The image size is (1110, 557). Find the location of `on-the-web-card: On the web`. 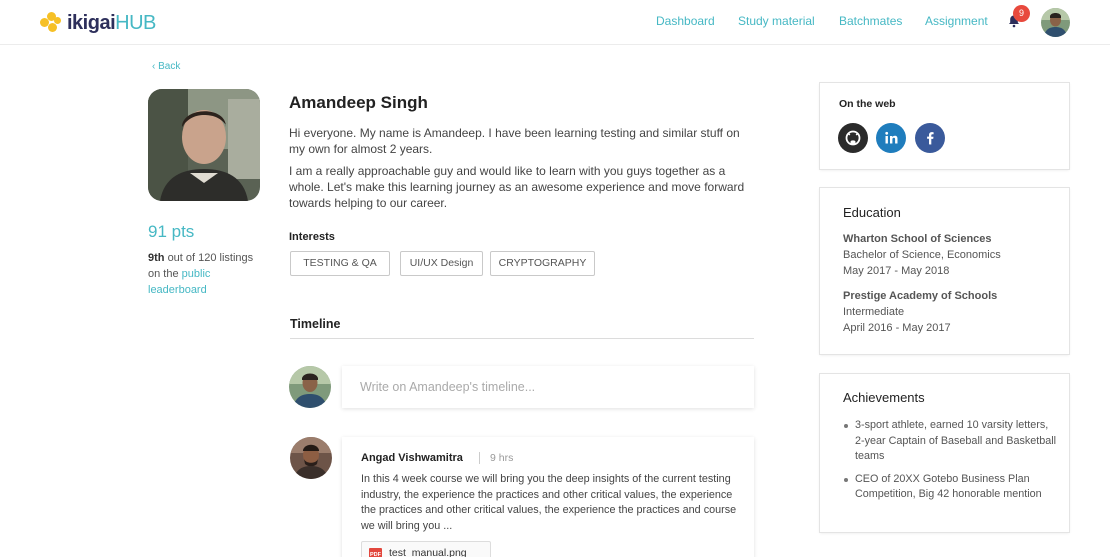

on-the-web-card: On the web is located at coordinates (944, 126).